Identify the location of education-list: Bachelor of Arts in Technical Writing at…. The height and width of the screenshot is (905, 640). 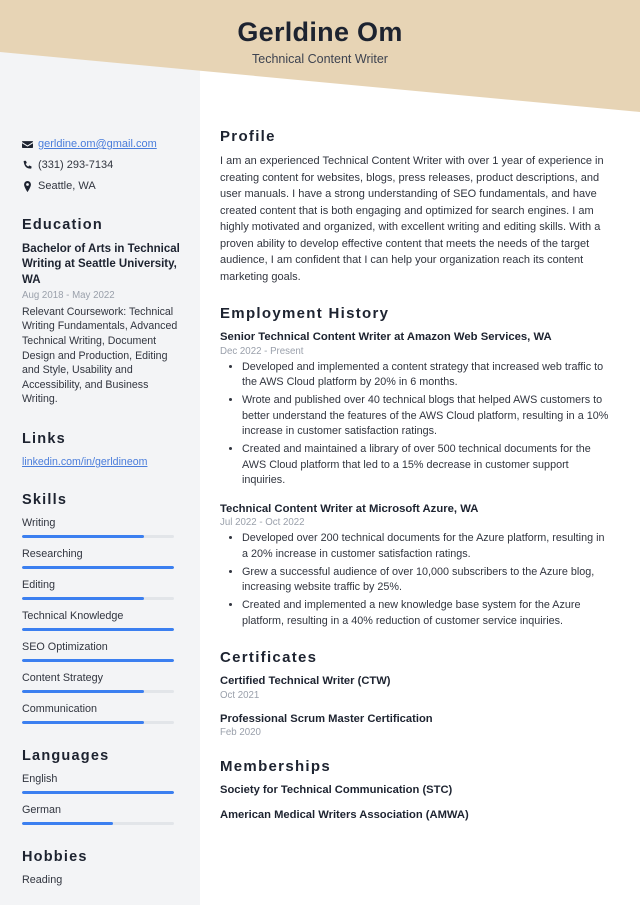
(104, 324).